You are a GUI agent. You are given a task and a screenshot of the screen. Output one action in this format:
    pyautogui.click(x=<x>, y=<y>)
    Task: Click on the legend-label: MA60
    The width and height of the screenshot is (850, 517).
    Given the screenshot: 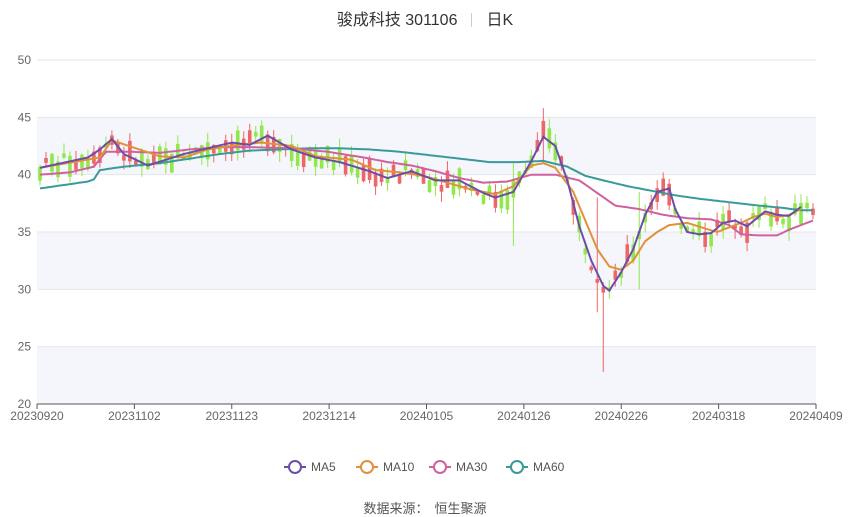 What is the action you would take?
    pyautogui.click(x=549, y=467)
    